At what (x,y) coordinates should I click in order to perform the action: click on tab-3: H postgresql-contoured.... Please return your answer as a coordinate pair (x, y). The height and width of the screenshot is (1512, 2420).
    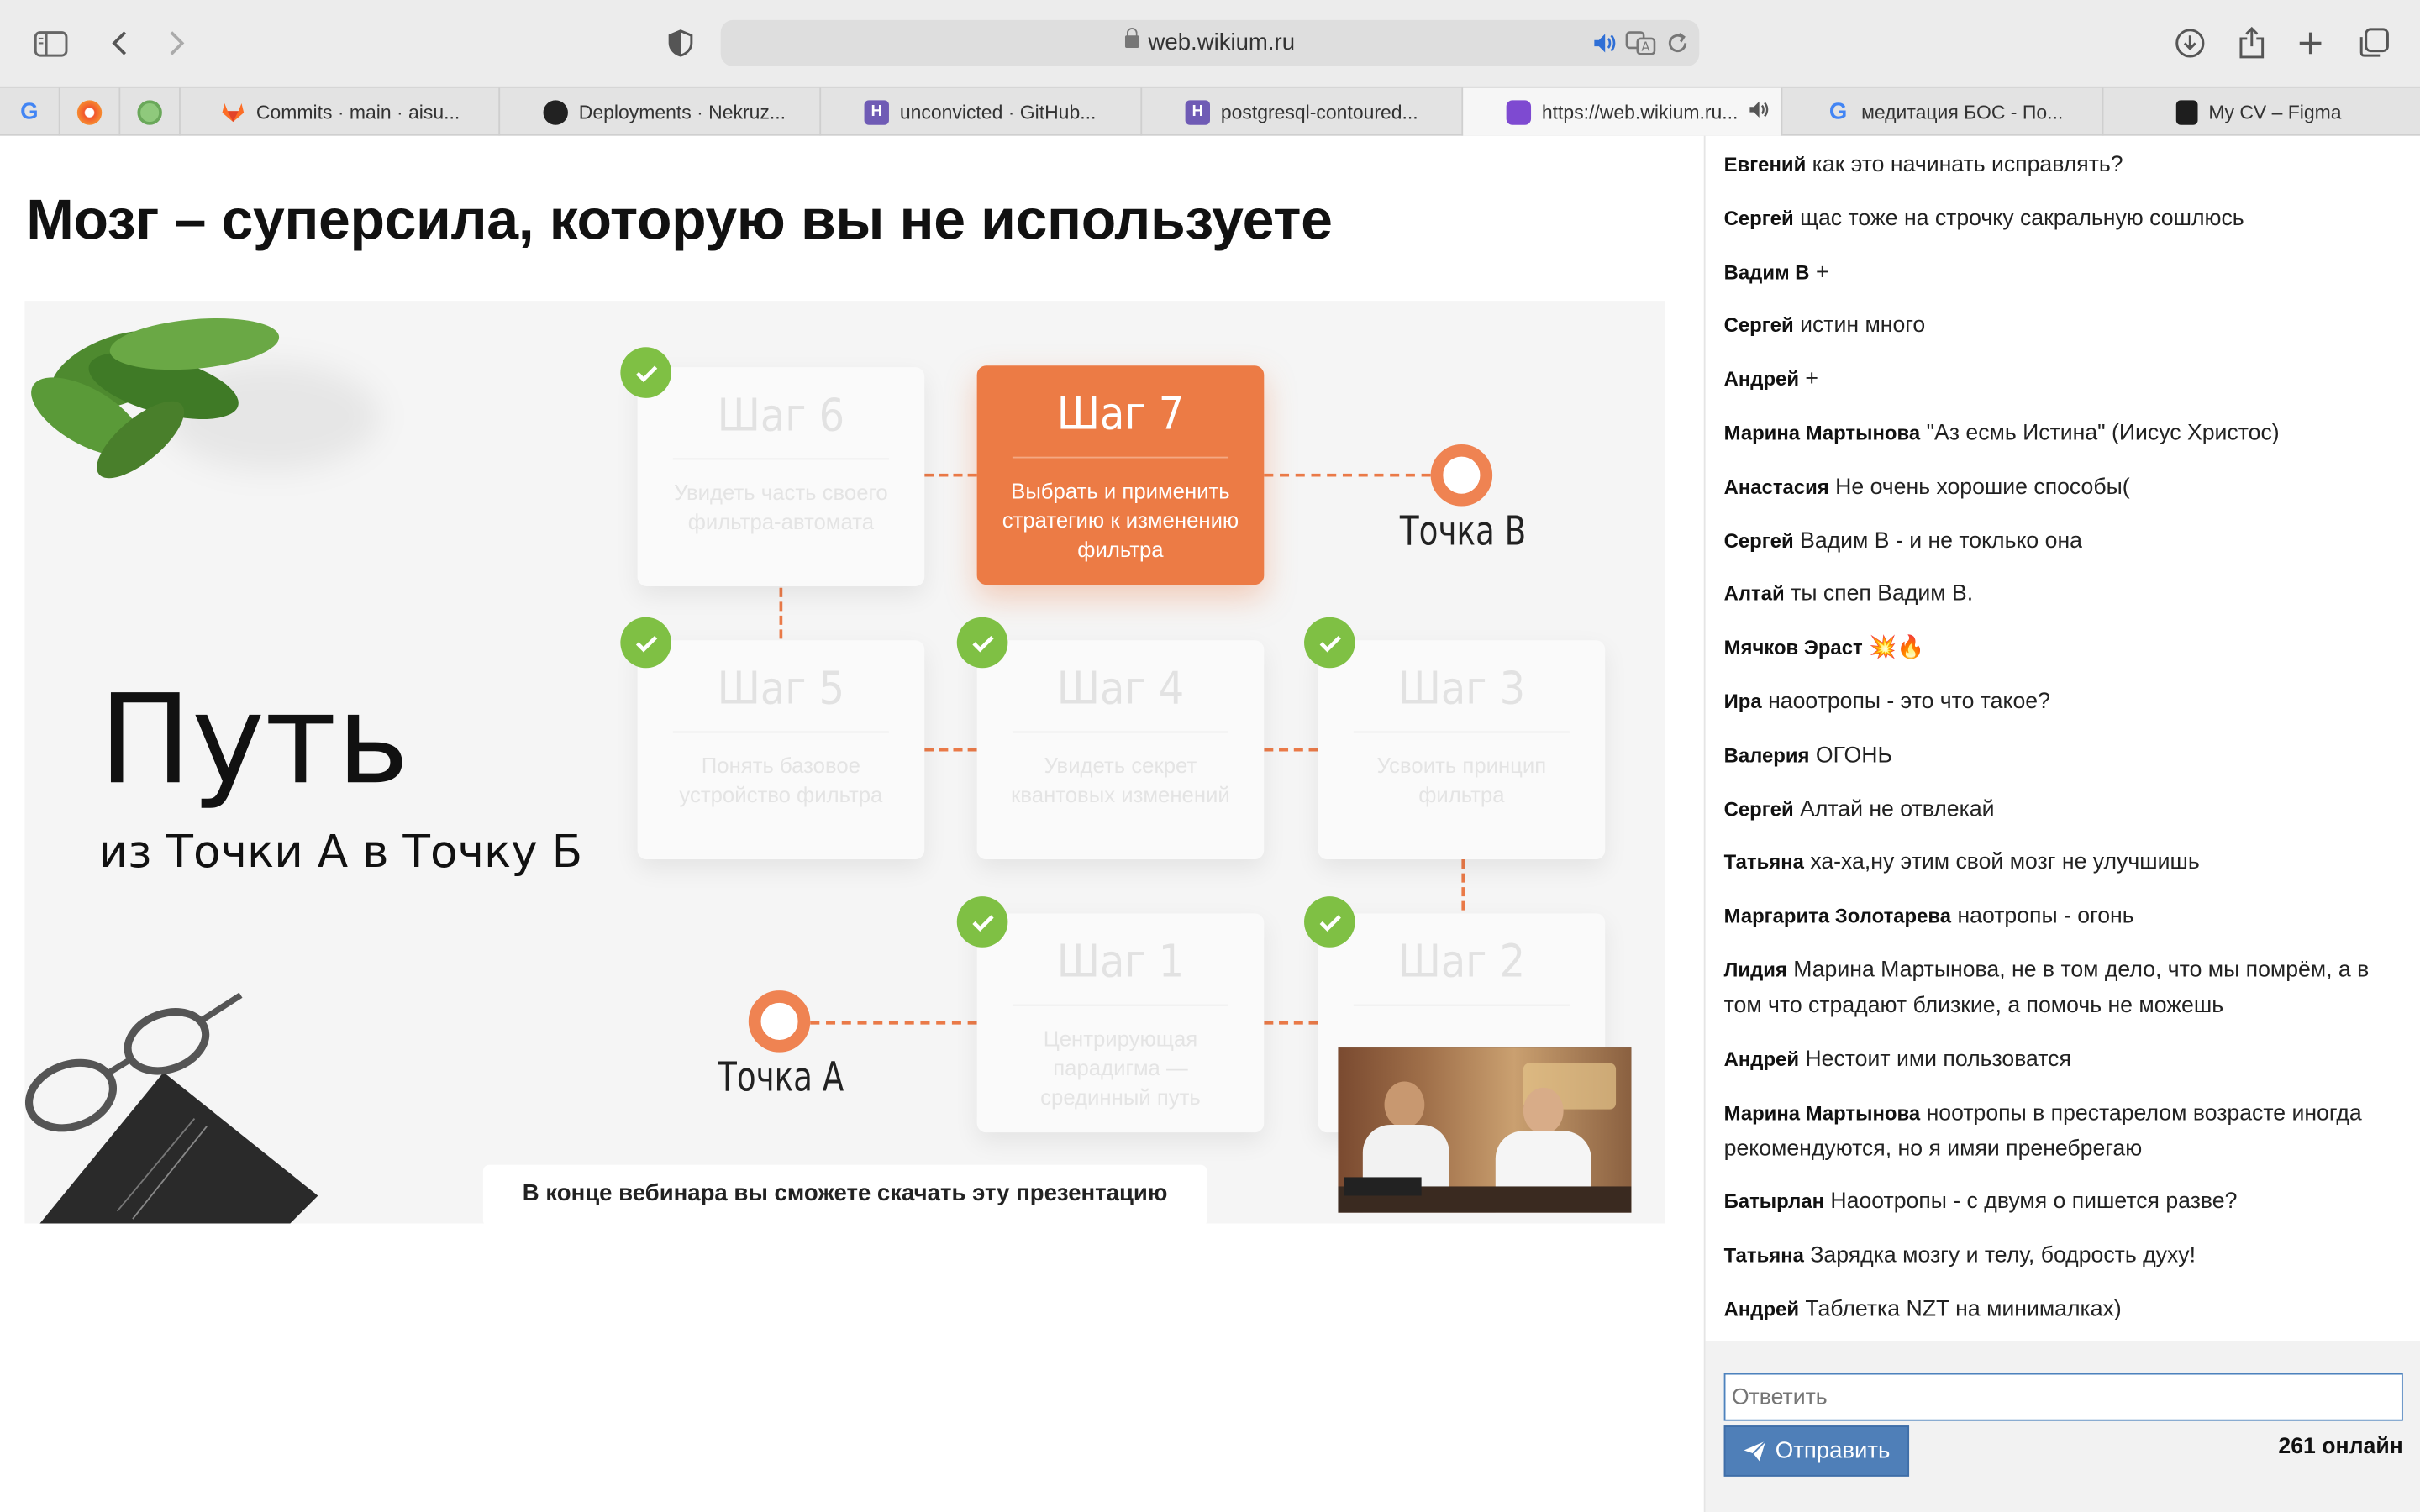
    Looking at the image, I should click on (1303, 111).